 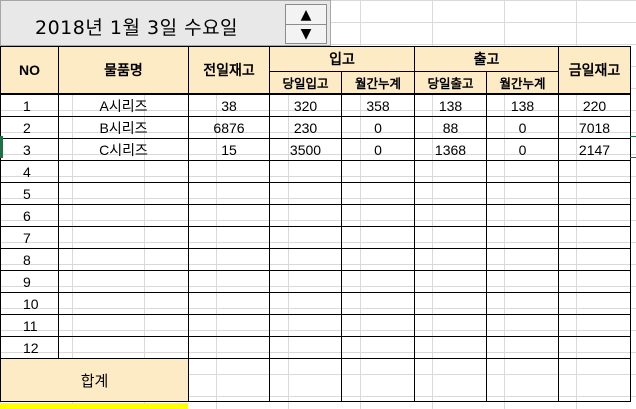 What do you see at coordinates (378, 127) in the screenshot?
I see `cell-inbound-monthly: 0` at bounding box center [378, 127].